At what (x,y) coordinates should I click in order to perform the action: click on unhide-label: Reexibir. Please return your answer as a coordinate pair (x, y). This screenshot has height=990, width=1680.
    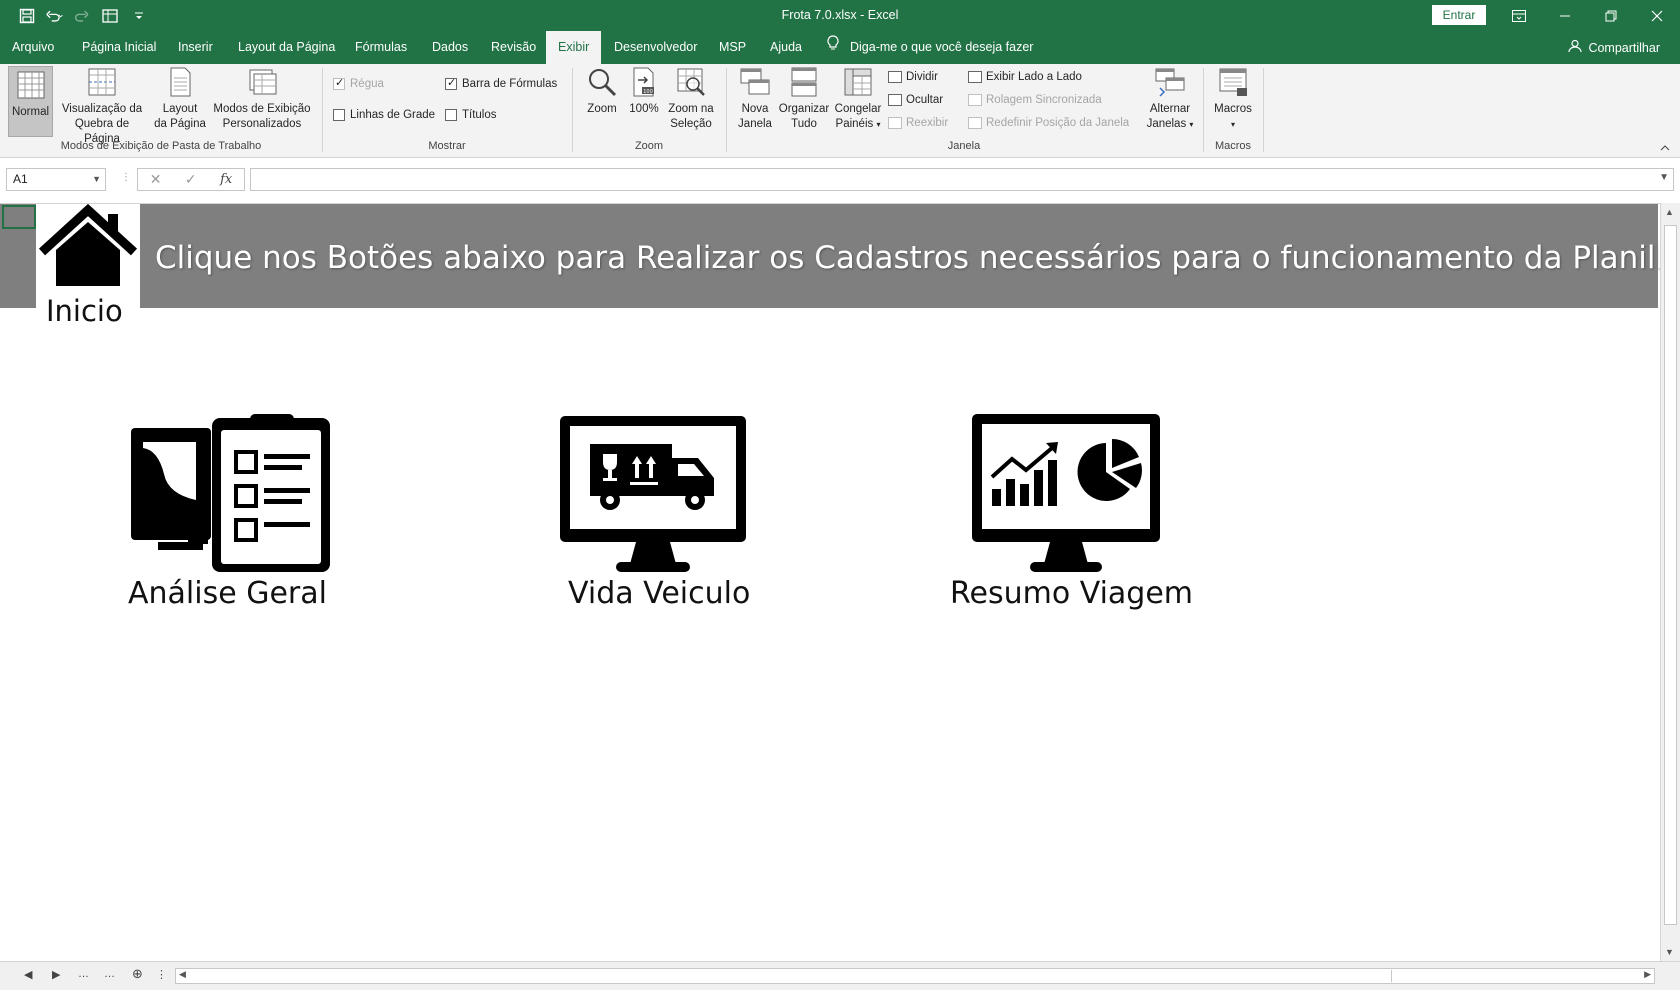
    Looking at the image, I should click on (927, 123).